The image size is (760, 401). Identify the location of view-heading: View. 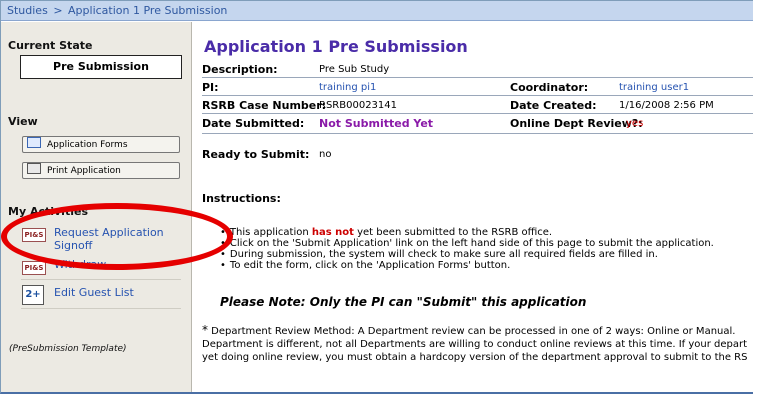
(23, 121).